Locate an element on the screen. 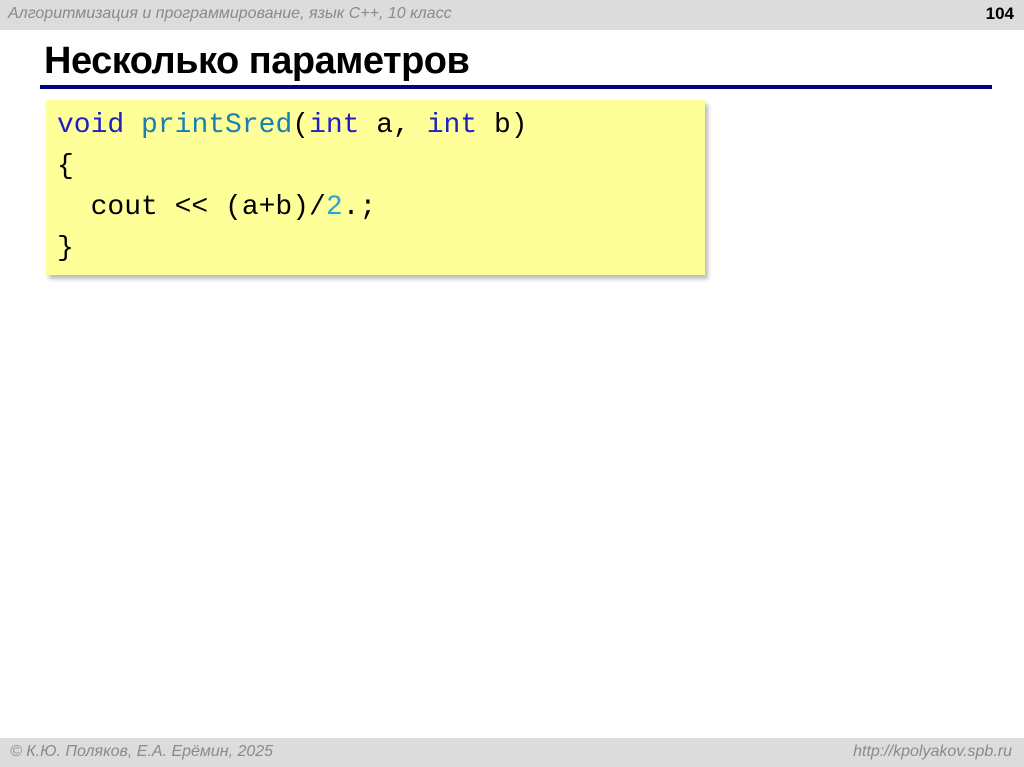 The width and height of the screenshot is (1024, 767). code-line-3: cout << (a+b)/2.; is located at coordinates (217, 207).